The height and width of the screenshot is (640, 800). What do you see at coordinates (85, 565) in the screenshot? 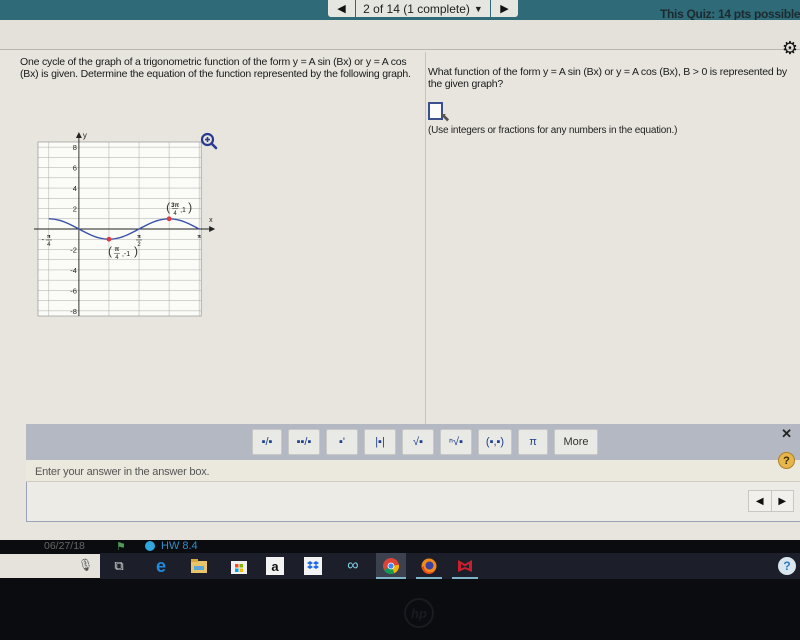
I see `microphone-icon: 🎙` at bounding box center [85, 565].